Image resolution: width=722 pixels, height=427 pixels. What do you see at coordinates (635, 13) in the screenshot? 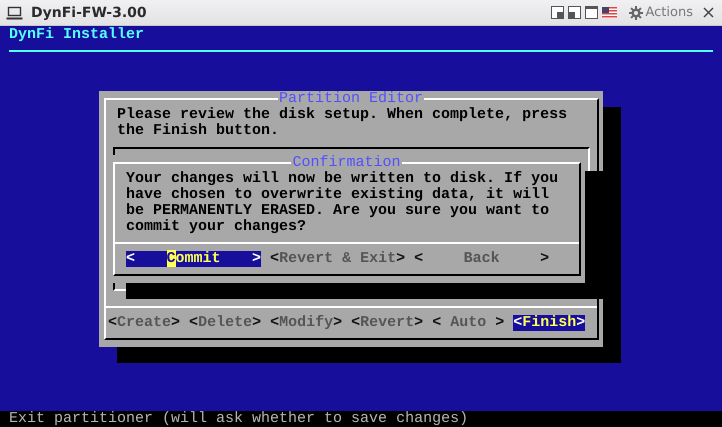
I see `settings-icon` at bounding box center [635, 13].